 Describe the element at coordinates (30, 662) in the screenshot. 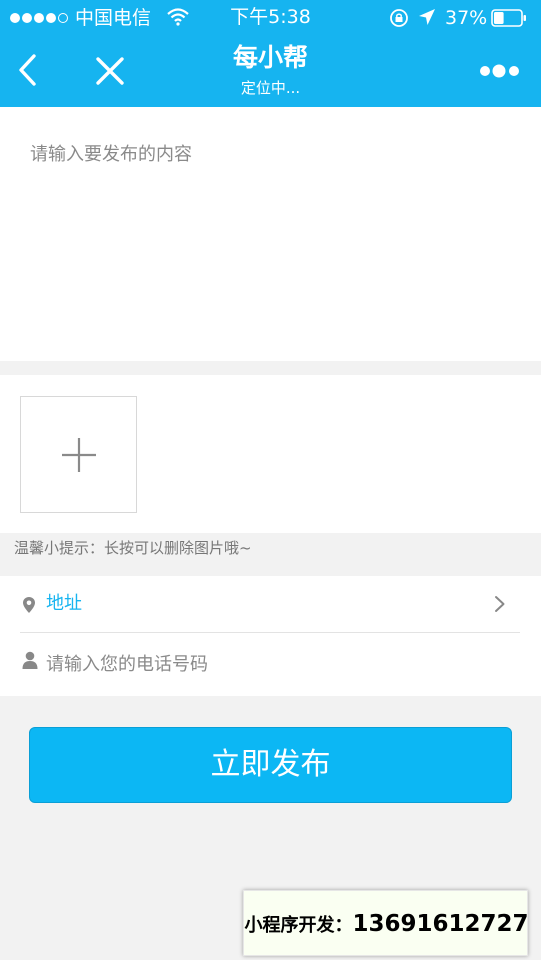

I see `user-icon` at that location.